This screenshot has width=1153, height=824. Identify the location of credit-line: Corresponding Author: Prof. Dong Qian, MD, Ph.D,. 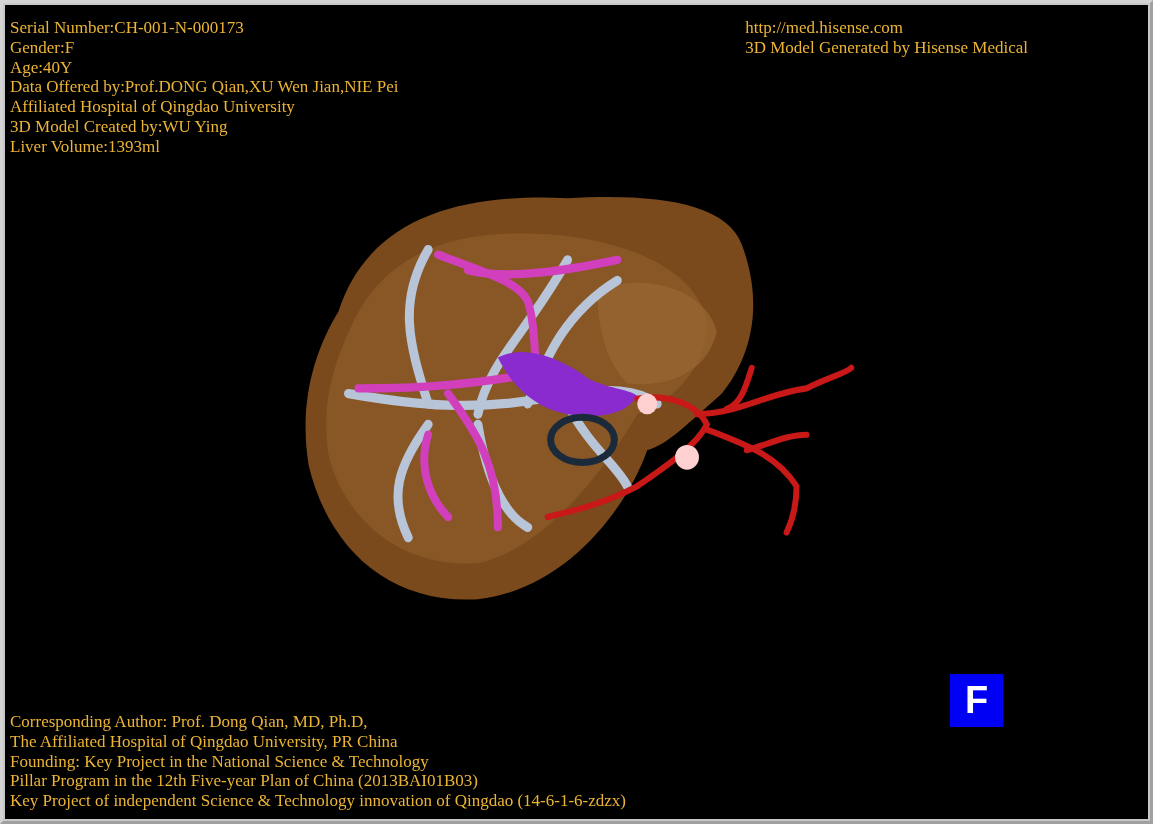
(189, 722).